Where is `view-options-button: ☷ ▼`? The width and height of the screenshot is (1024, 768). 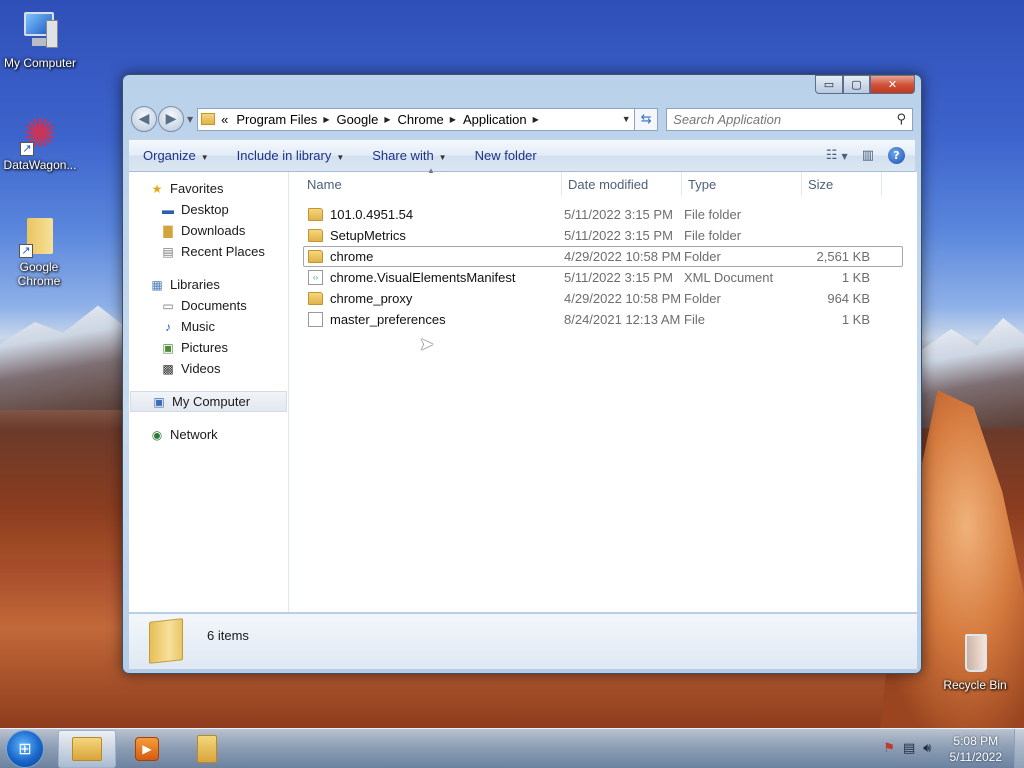 view-options-button: ☷ ▼ is located at coordinates (837, 155).